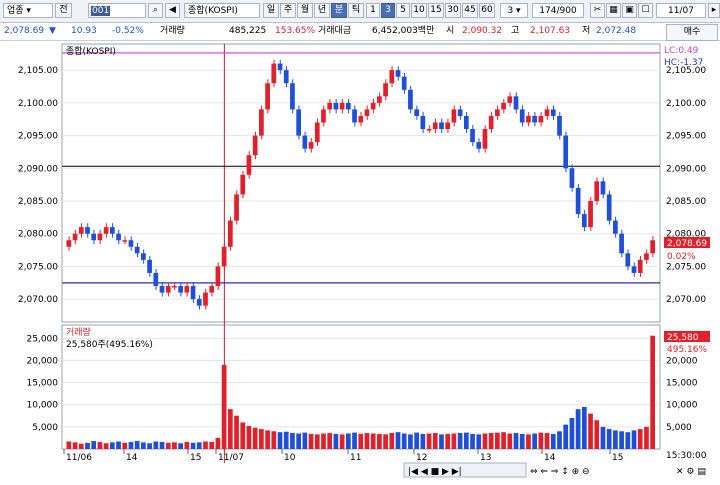 The image size is (720, 485). Describe the element at coordinates (681, 51) in the screenshot. I see `lc-label: LC:0.49` at that location.